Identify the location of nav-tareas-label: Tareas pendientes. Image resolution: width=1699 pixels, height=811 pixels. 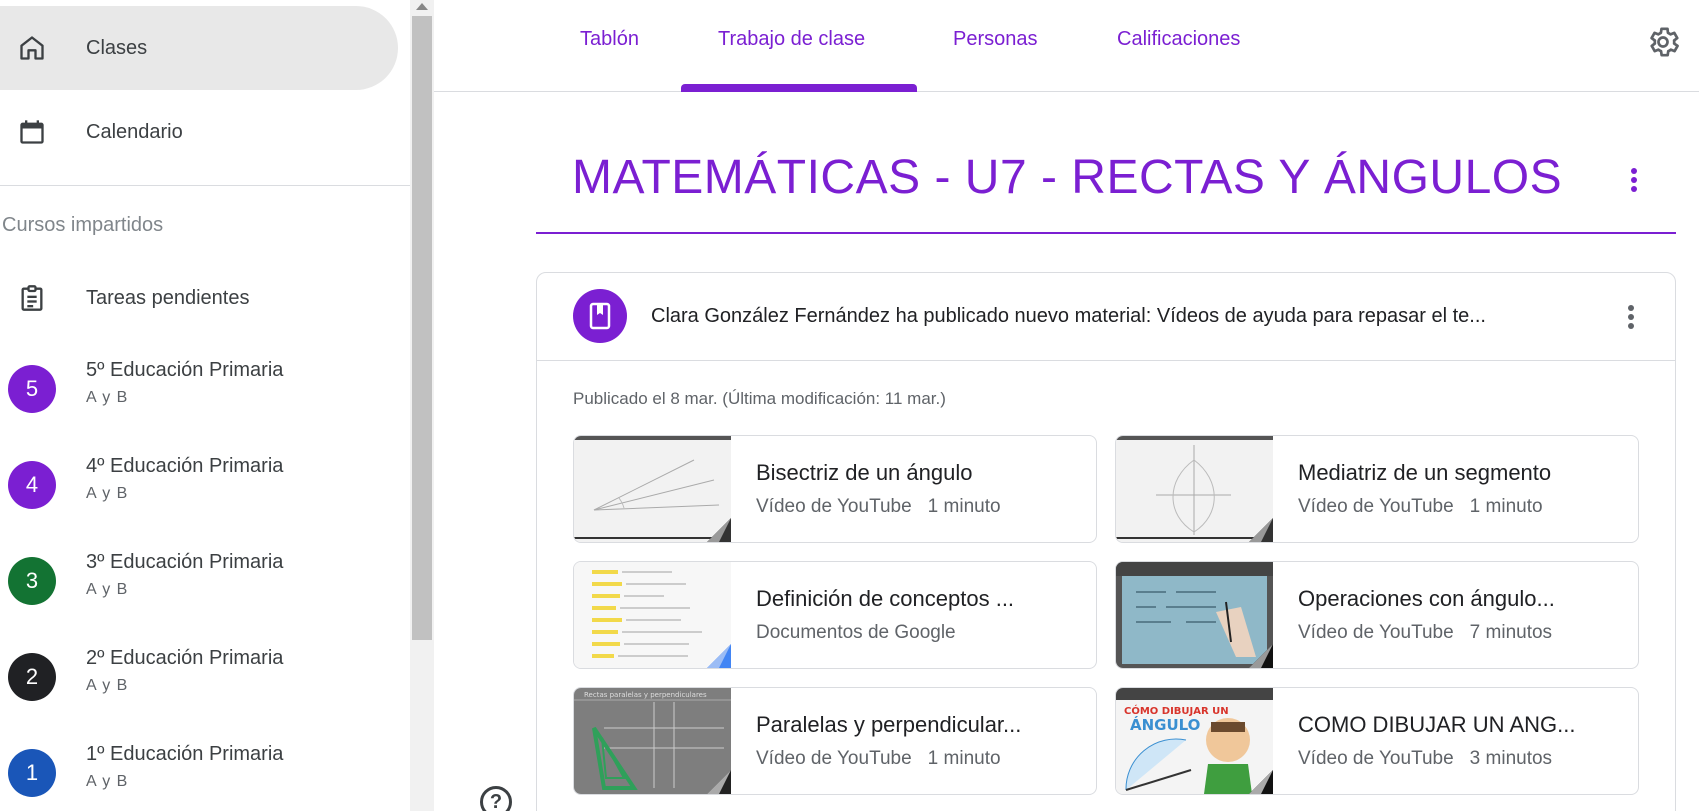
(168, 297).